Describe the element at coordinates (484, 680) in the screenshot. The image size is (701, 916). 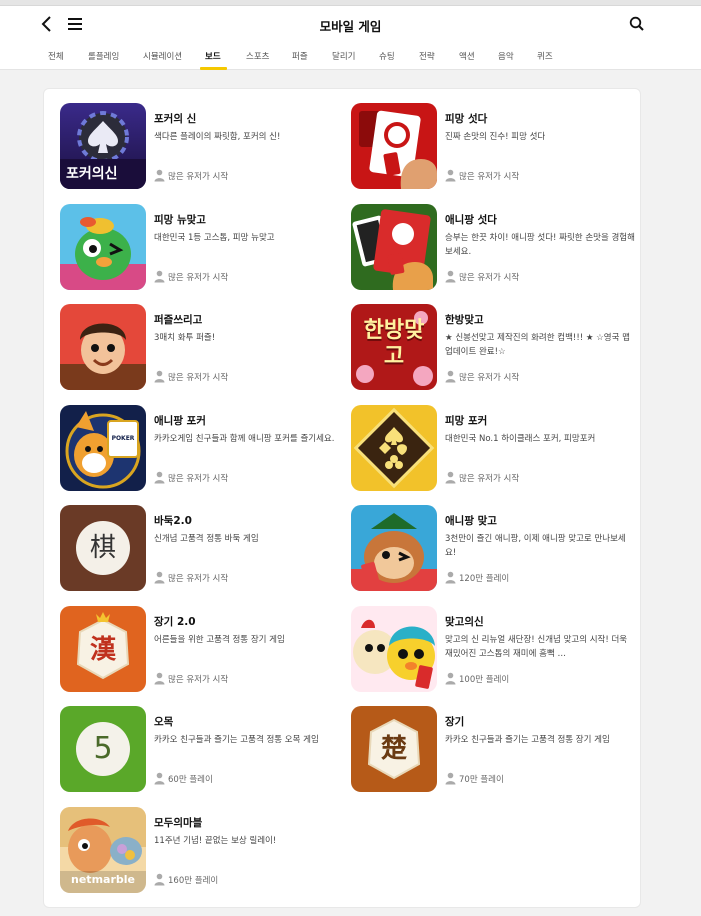
I see `play-count: 100만 플레이` at that location.